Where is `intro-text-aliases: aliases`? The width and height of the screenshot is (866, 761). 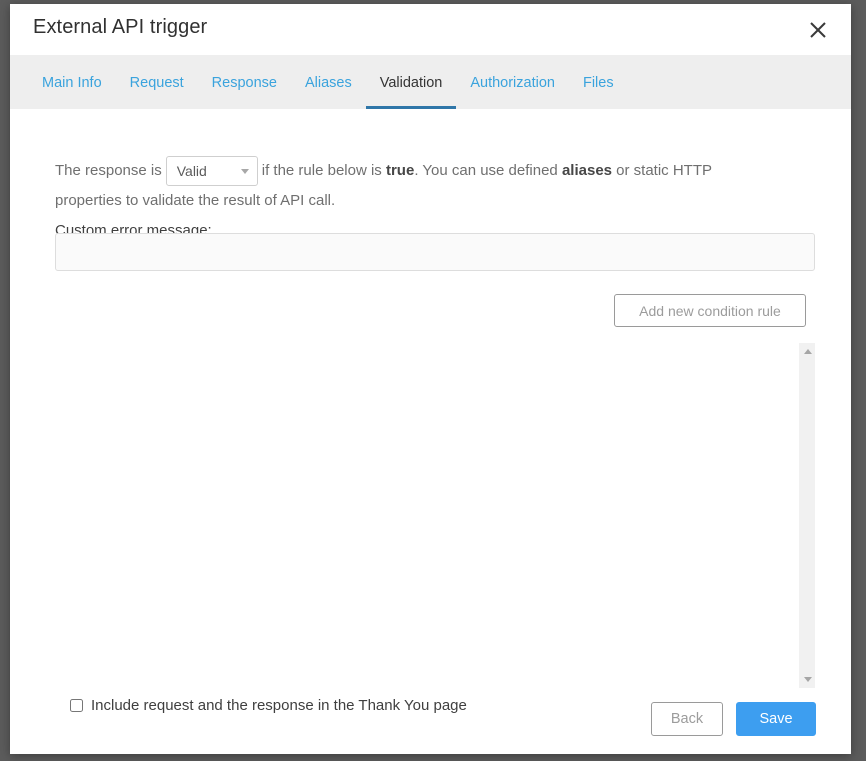 intro-text-aliases: aliases is located at coordinates (586, 170).